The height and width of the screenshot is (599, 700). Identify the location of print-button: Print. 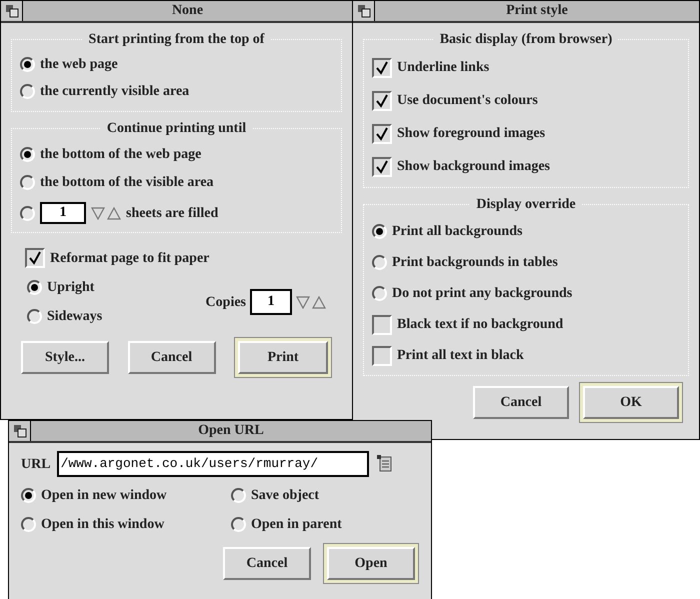
(283, 357).